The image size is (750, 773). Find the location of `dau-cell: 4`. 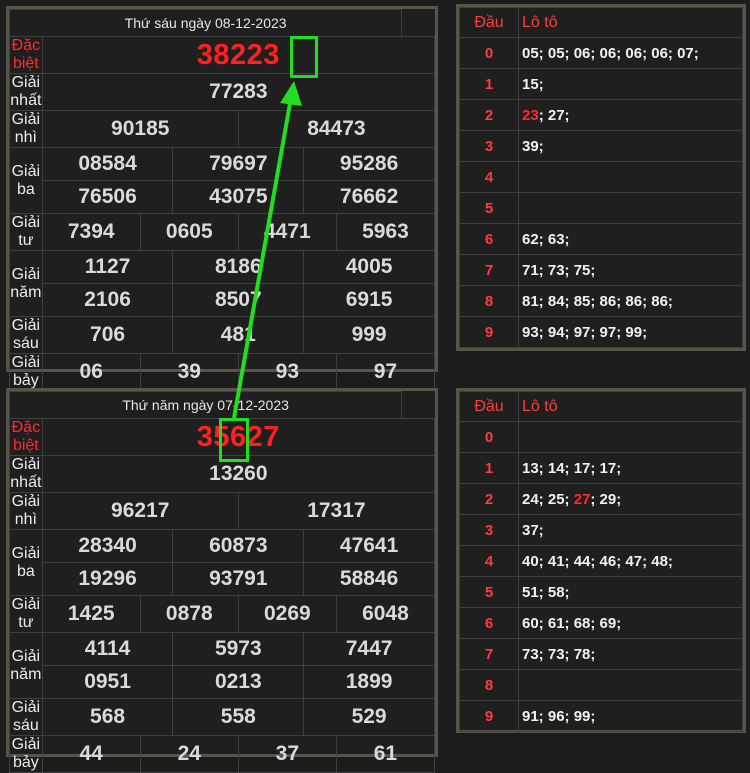

dau-cell: 4 is located at coordinates (489, 177).